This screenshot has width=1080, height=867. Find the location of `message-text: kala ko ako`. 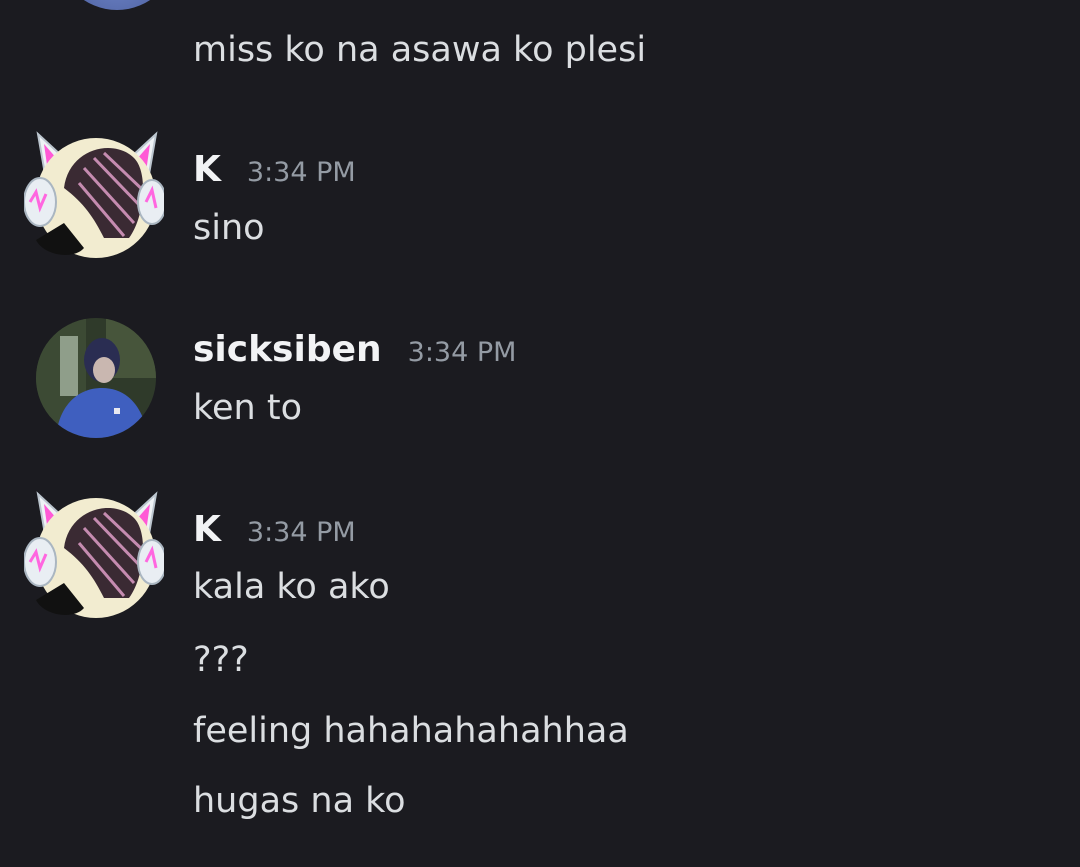

message-text: kala ko ako is located at coordinates (291, 587).